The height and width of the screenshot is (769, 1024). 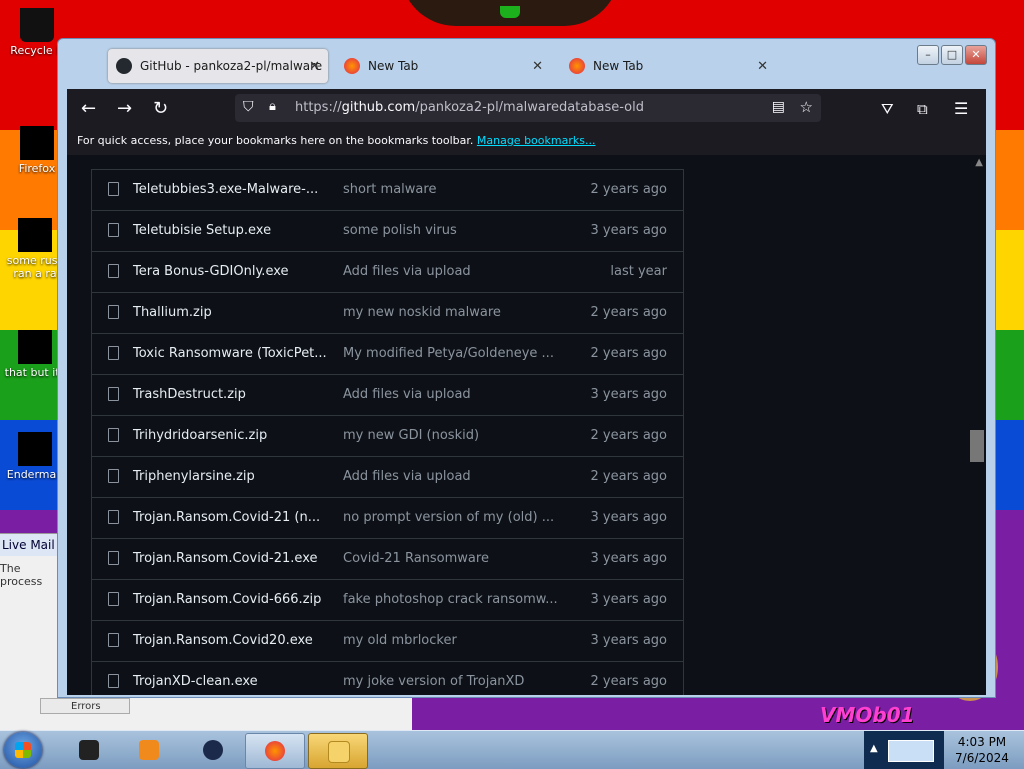 What do you see at coordinates (194, 476) in the screenshot?
I see `file-name: Triphenylarsine.zip` at bounding box center [194, 476].